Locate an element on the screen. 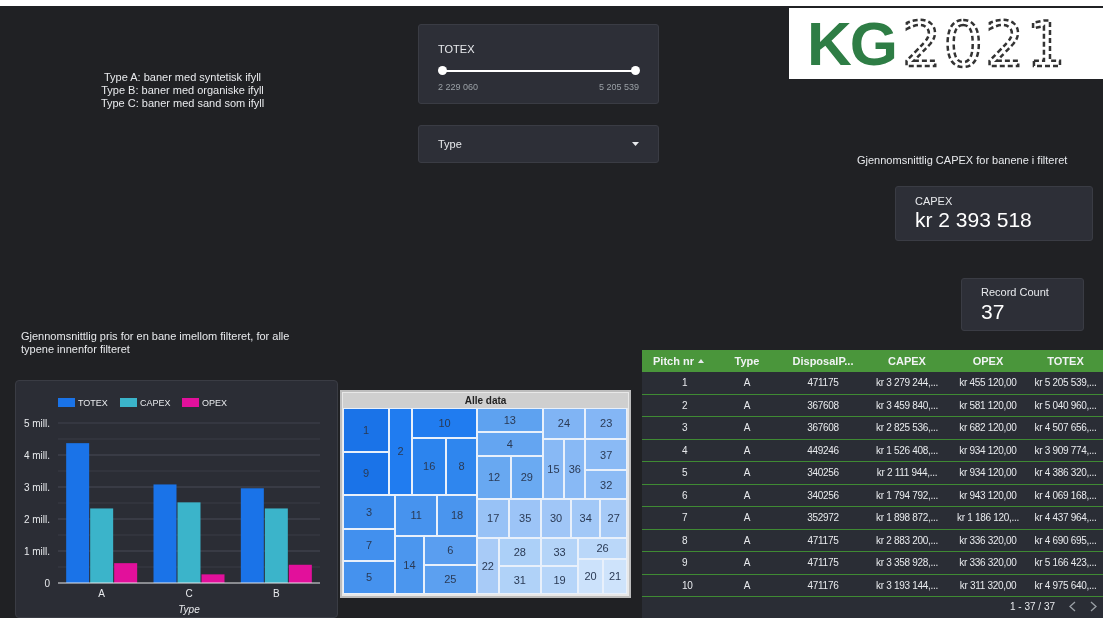 The height and width of the screenshot is (618, 1103). treemap-cell: 20 is located at coordinates (590, 576).